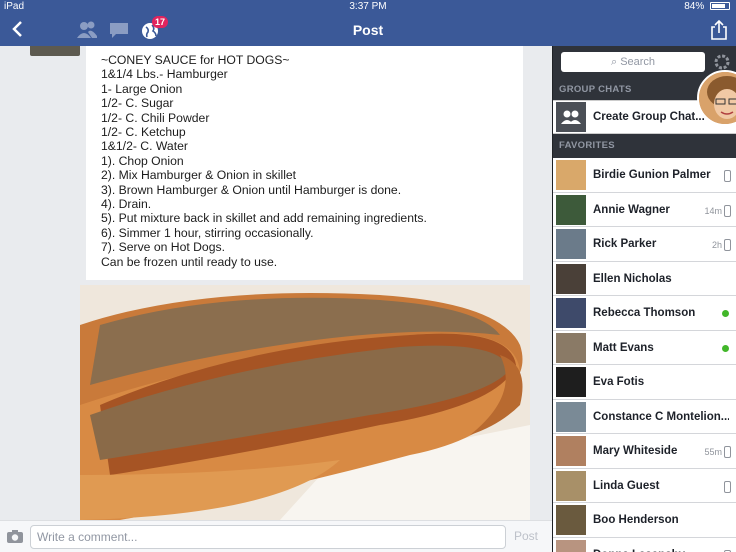 The width and height of the screenshot is (736, 552). I want to click on post-line: ~CONEY SAUCE for HOT DOGS~, so click(195, 60).